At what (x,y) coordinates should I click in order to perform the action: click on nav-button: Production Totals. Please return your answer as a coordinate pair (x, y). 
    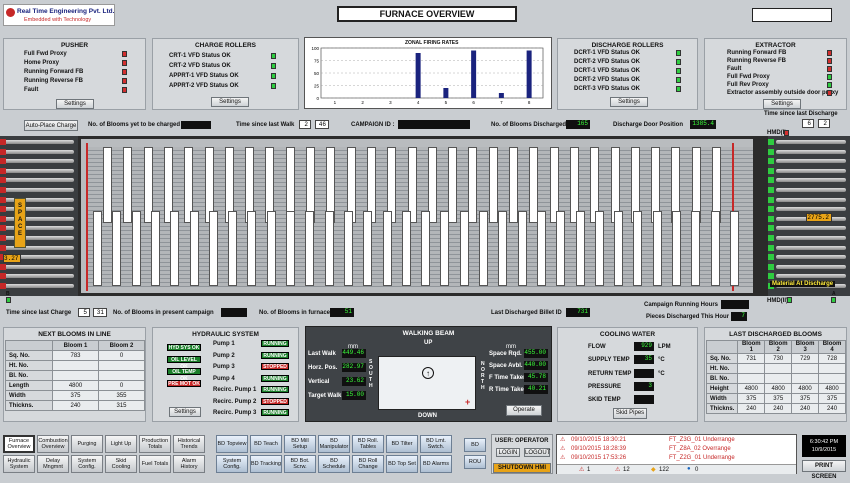
    Looking at the image, I should click on (155, 444).